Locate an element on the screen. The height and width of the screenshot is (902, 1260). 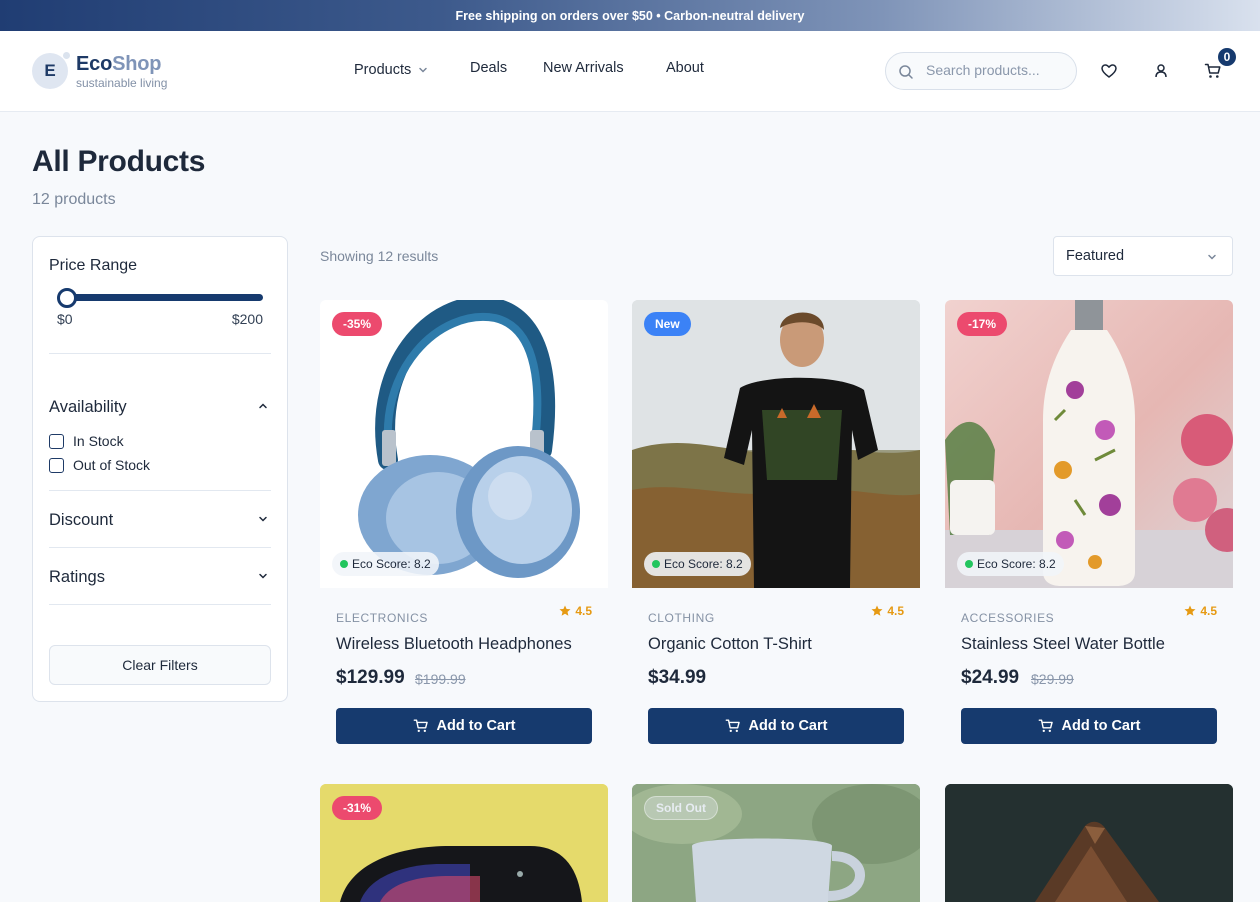
checkbox-out-of-stock is located at coordinates (56, 465).